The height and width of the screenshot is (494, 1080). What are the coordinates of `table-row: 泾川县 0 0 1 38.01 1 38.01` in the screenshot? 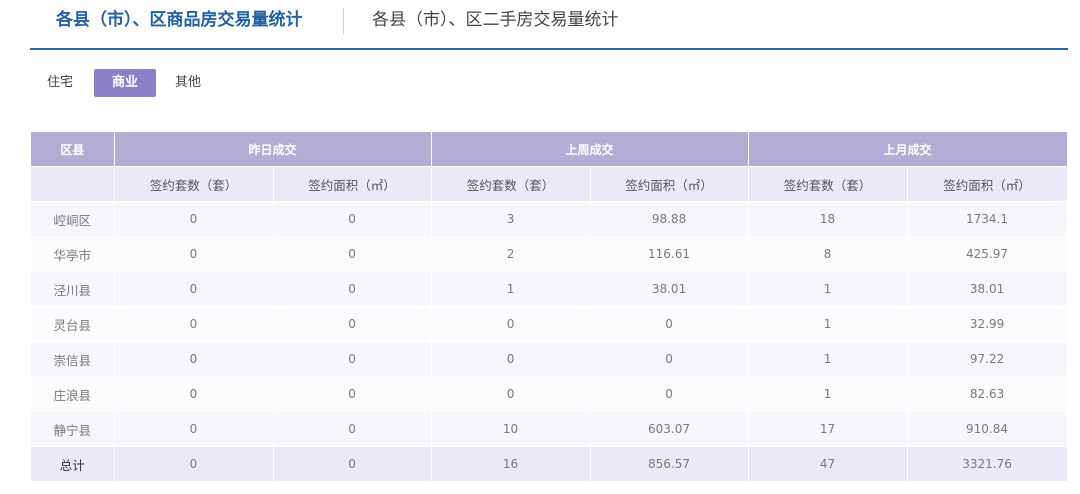 It's located at (549, 289).